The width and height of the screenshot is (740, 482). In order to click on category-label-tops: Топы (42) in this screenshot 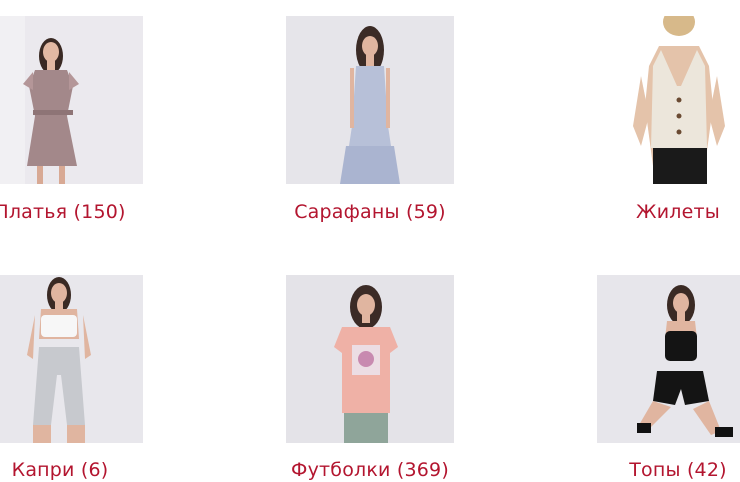, I will do `click(634, 470)`.